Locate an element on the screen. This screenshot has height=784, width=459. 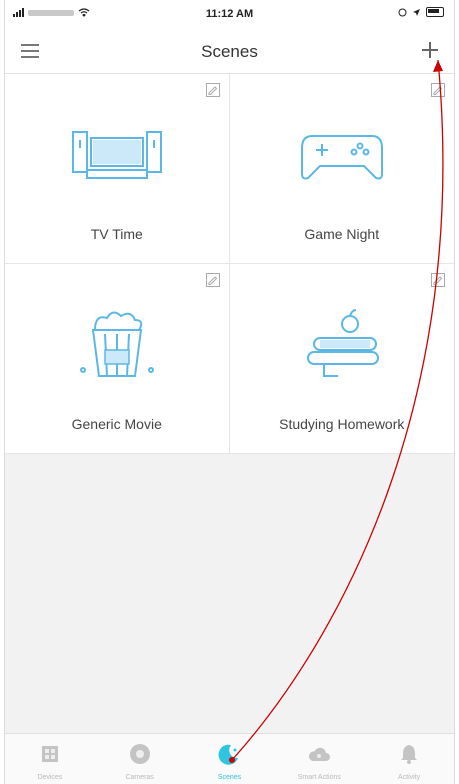
status-right-group is located at coordinates (421, 12).